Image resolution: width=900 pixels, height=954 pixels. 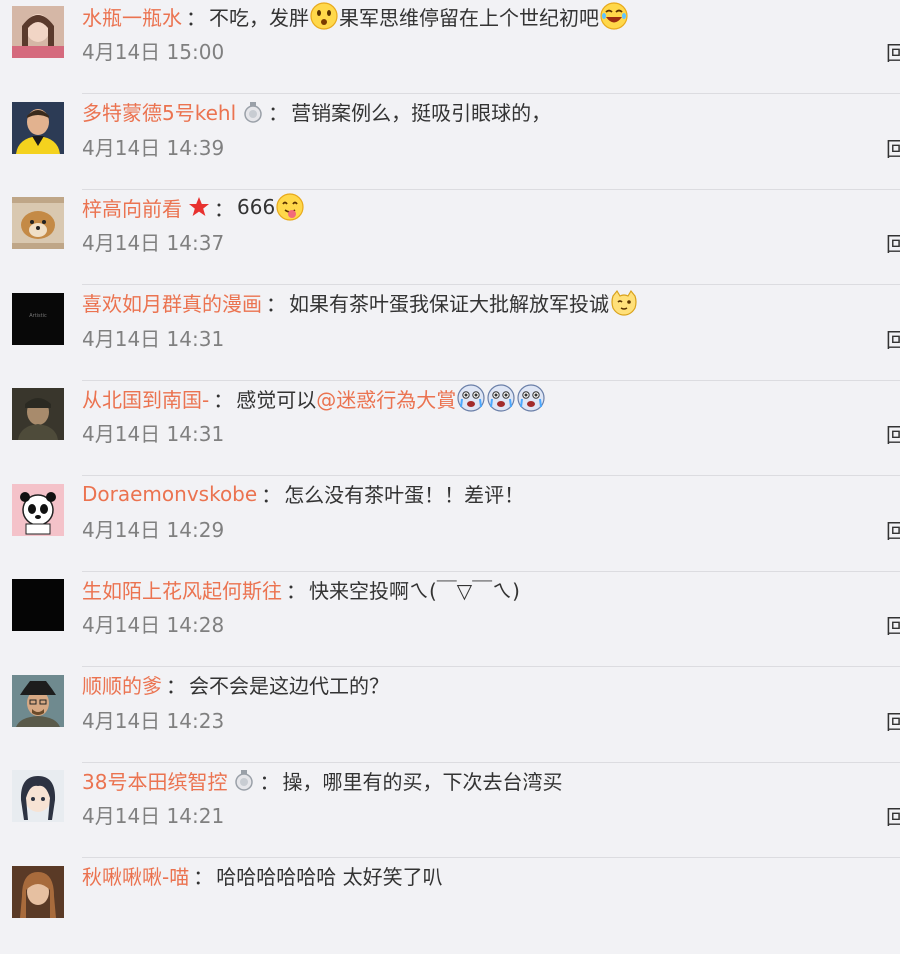 I want to click on username-link: 秋啾啾啾-喵, so click(x=135, y=875).